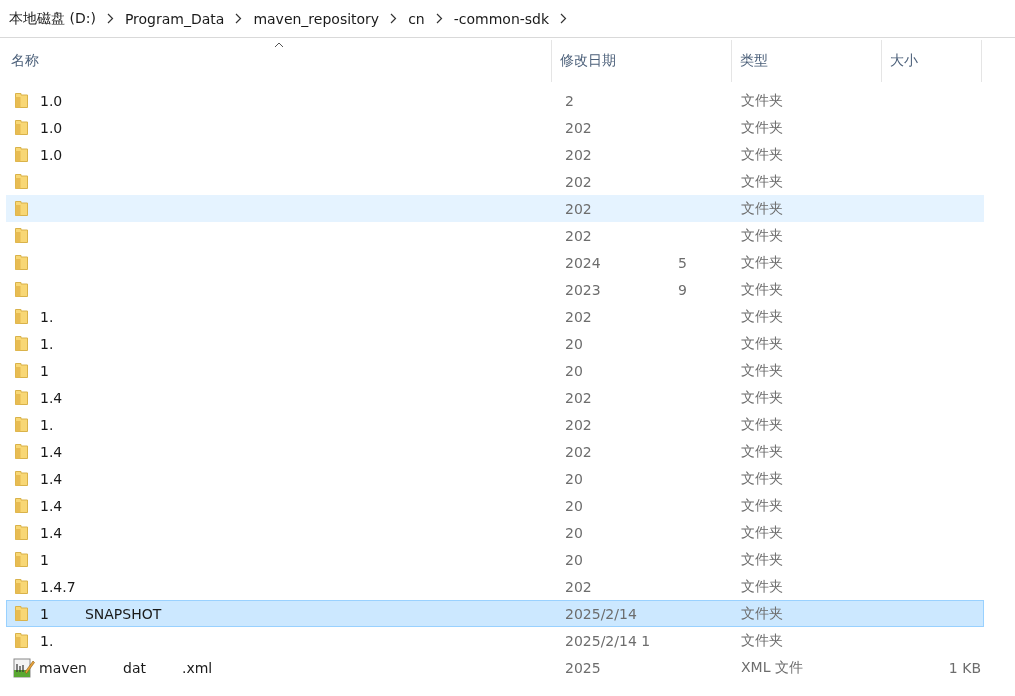  I want to click on sort-up-icon, so click(279, 45).